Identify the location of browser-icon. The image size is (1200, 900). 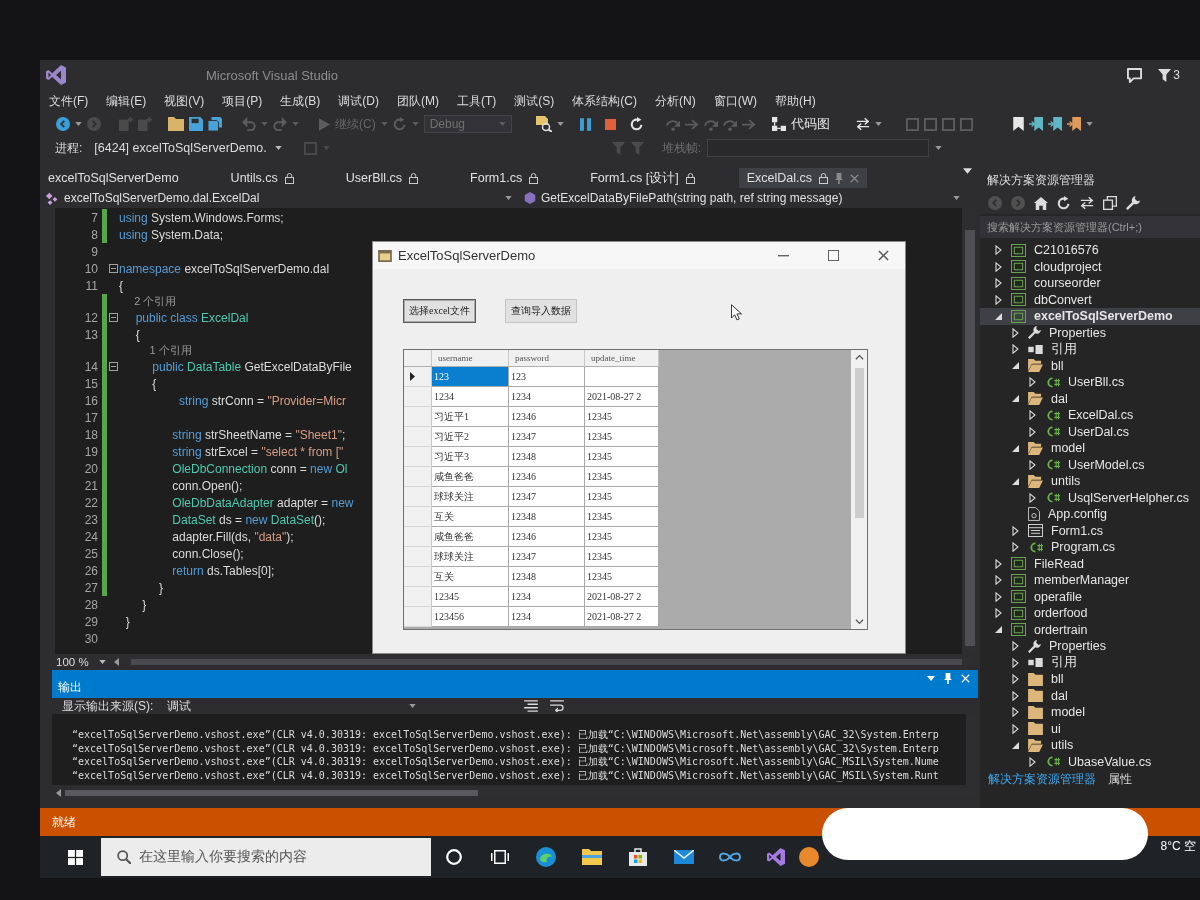
(546, 857).